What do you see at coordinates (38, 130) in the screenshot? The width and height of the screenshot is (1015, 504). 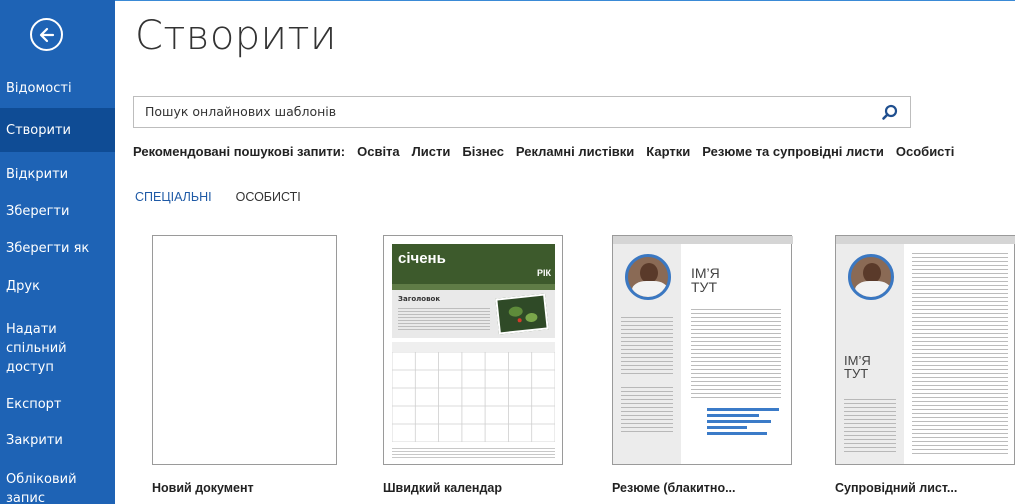 I see `sidebar-item-label: Створити` at bounding box center [38, 130].